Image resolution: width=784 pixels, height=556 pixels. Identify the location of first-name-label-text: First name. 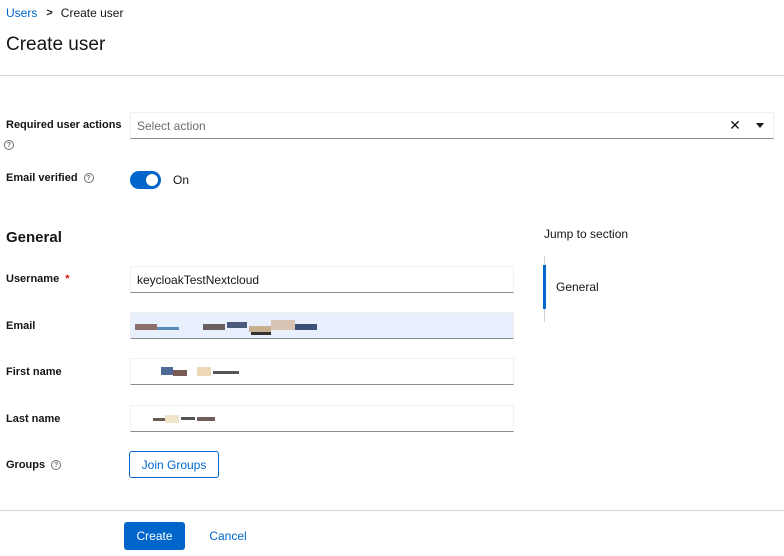
(34, 372).